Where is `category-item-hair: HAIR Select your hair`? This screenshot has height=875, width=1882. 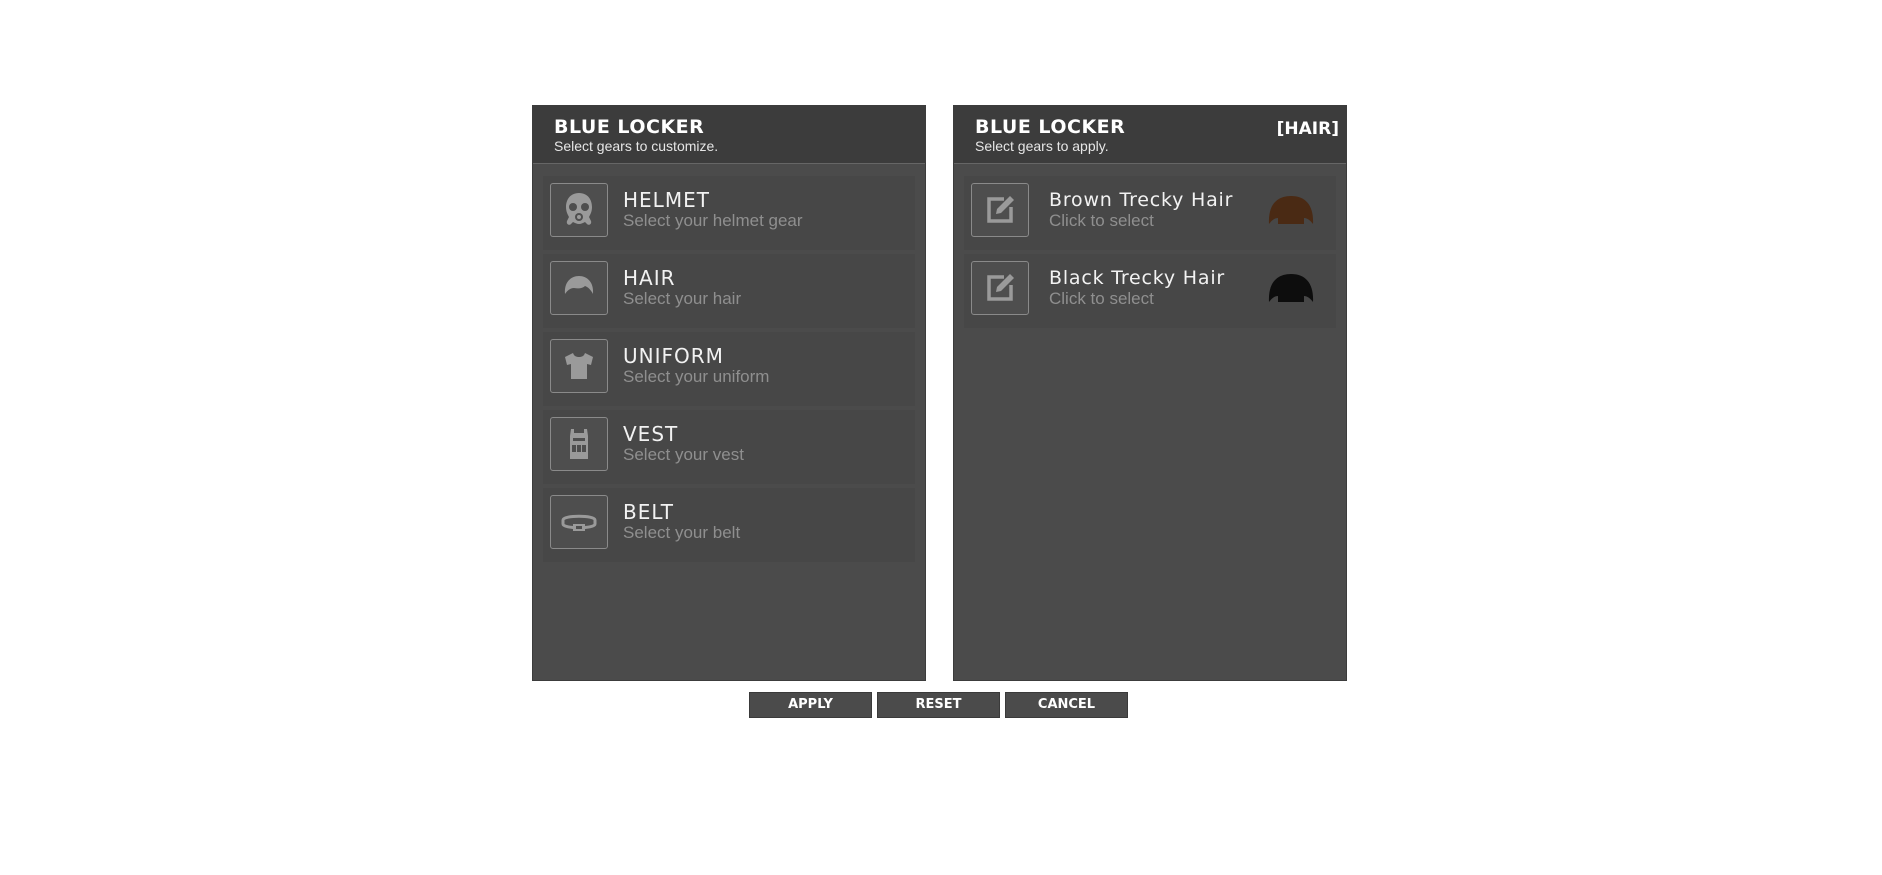
category-item-hair: HAIR Select your hair is located at coordinates (729, 291).